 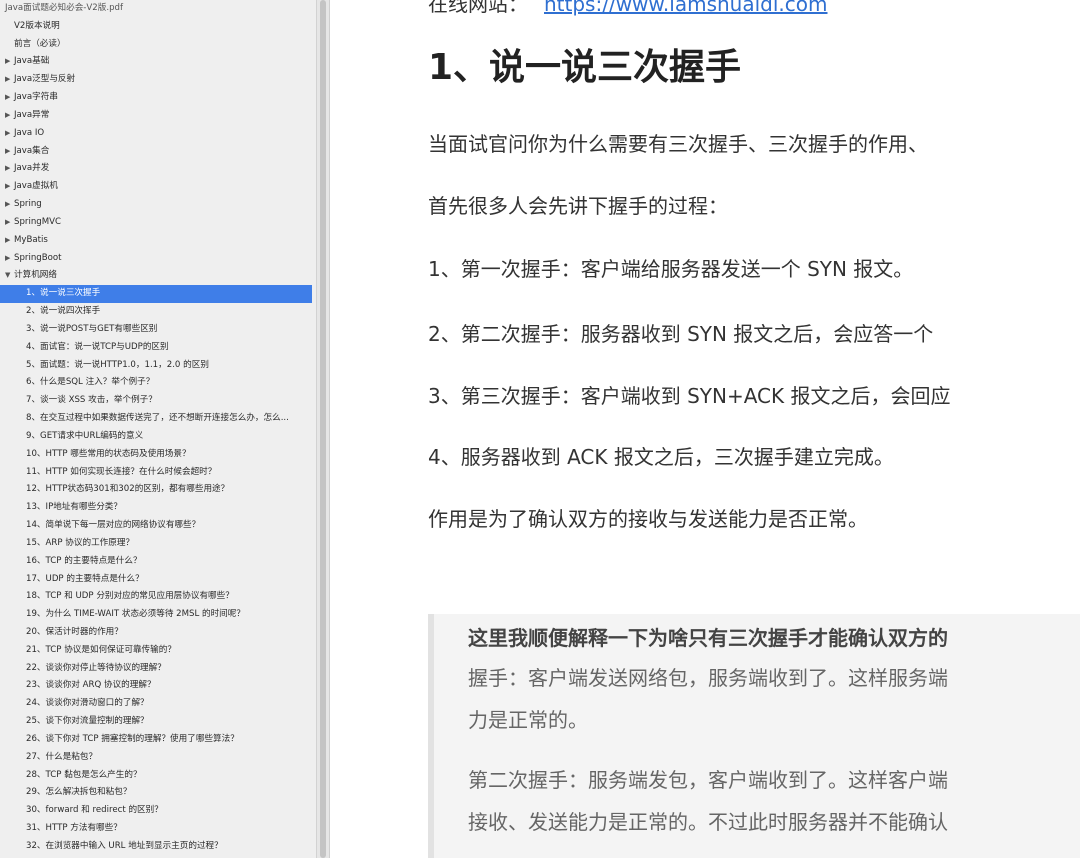 What do you see at coordinates (158, 9) in the screenshot?
I see `pdf-file-name: Java面试题必知必会-V2版.pdf` at bounding box center [158, 9].